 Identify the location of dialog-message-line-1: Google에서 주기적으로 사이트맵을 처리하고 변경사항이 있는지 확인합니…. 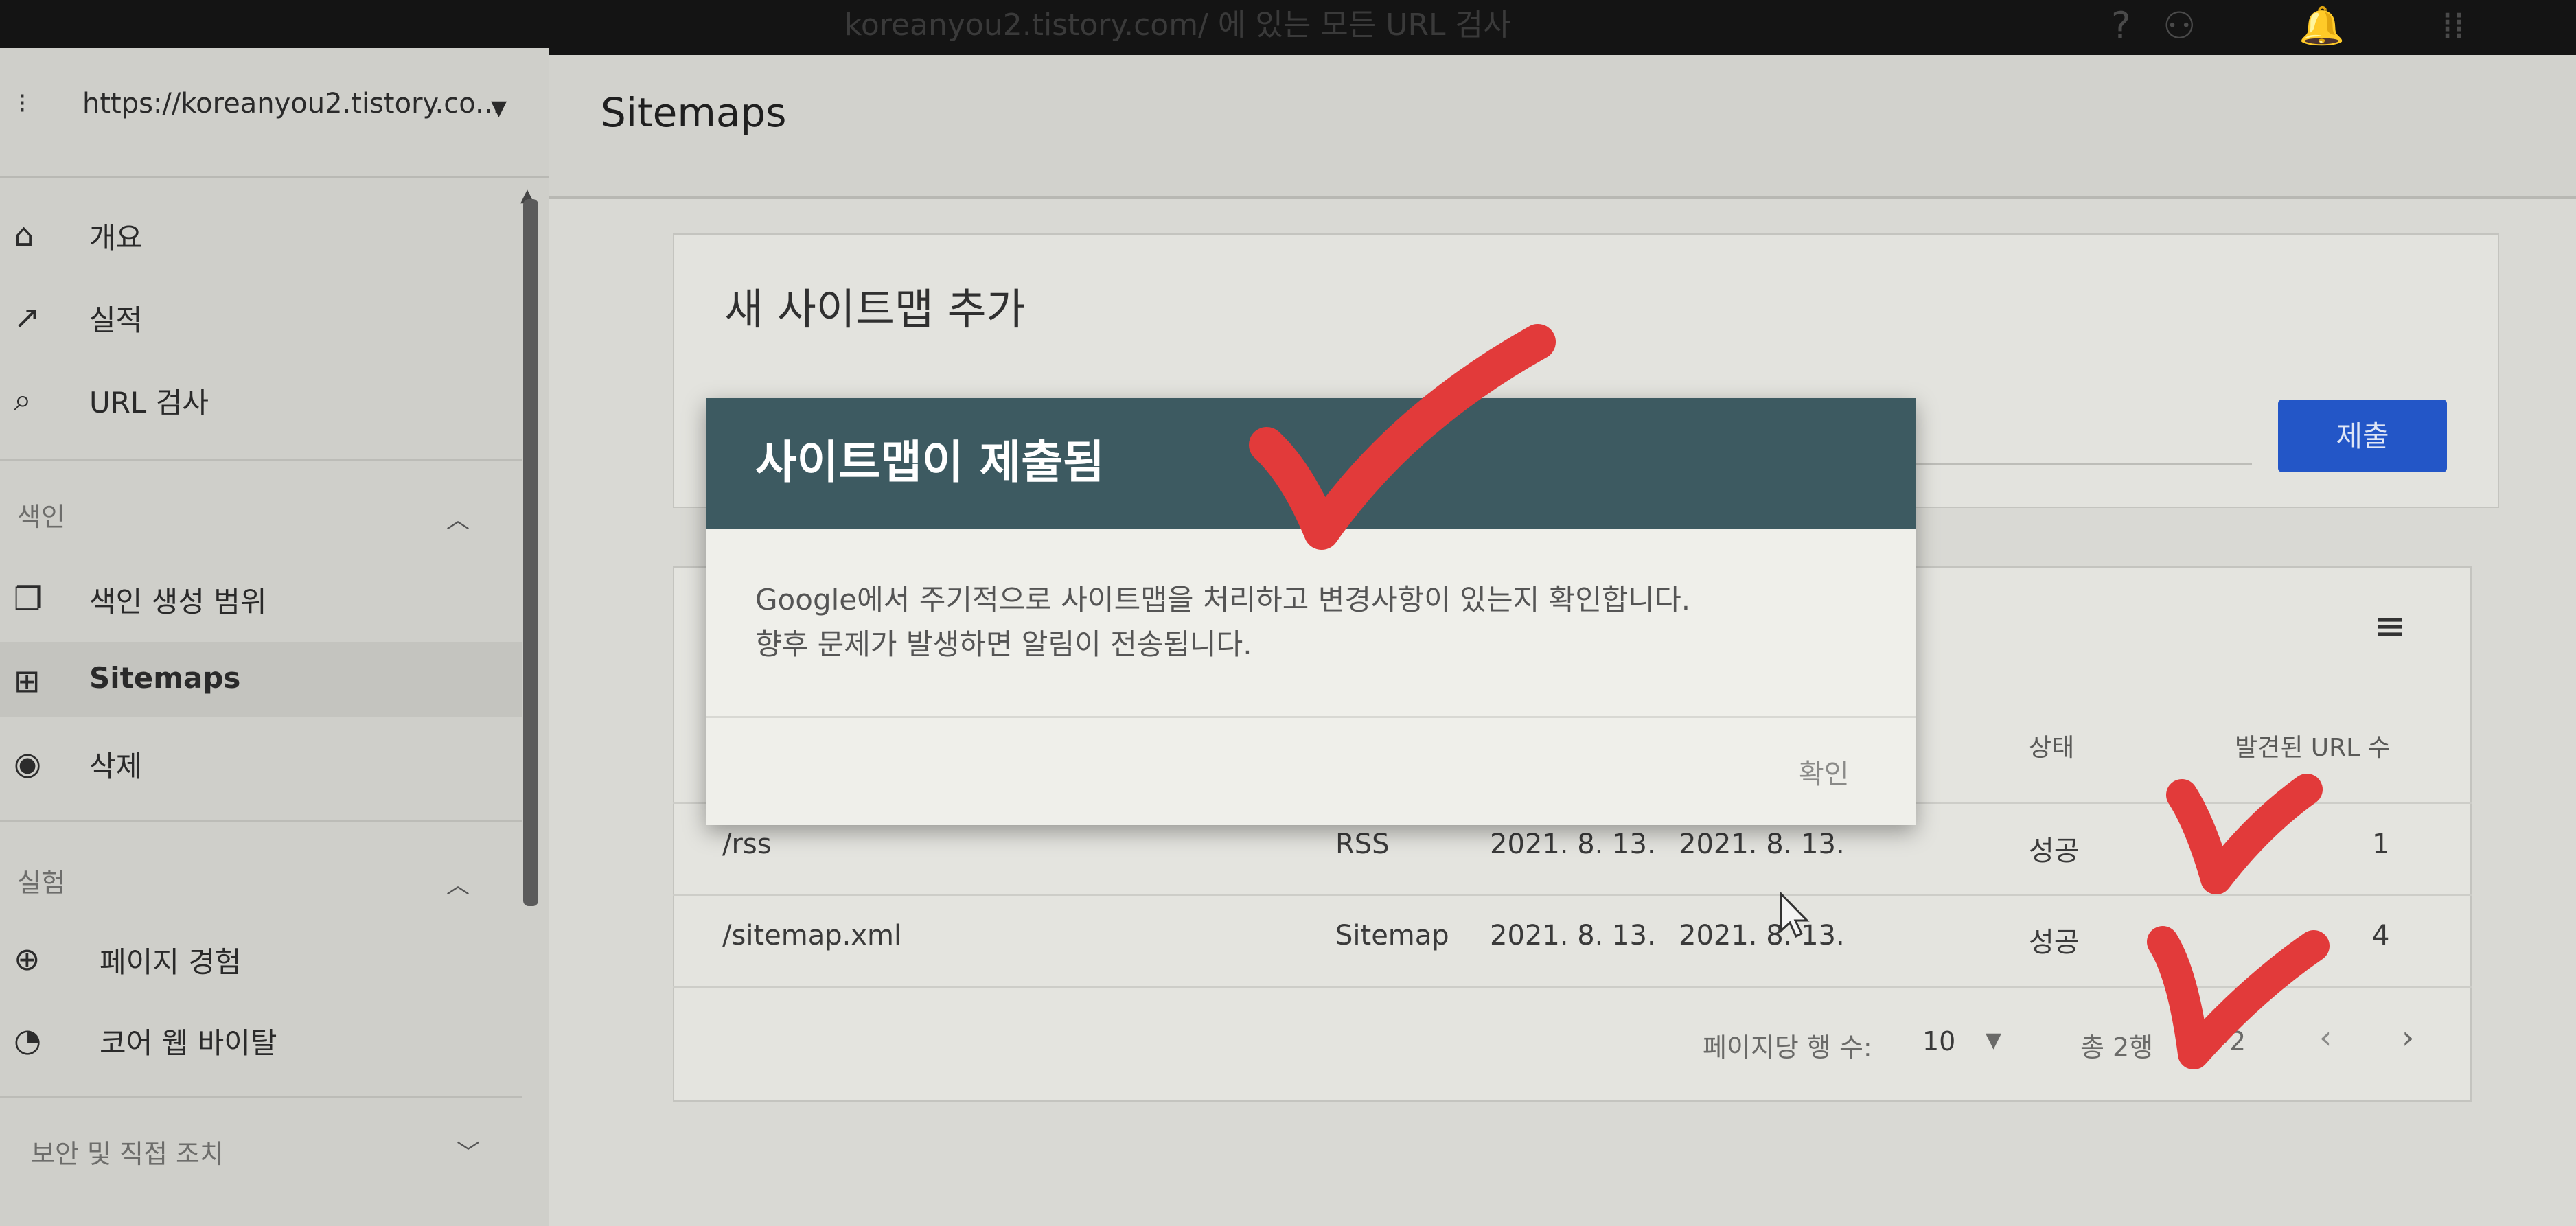
(1223, 599).